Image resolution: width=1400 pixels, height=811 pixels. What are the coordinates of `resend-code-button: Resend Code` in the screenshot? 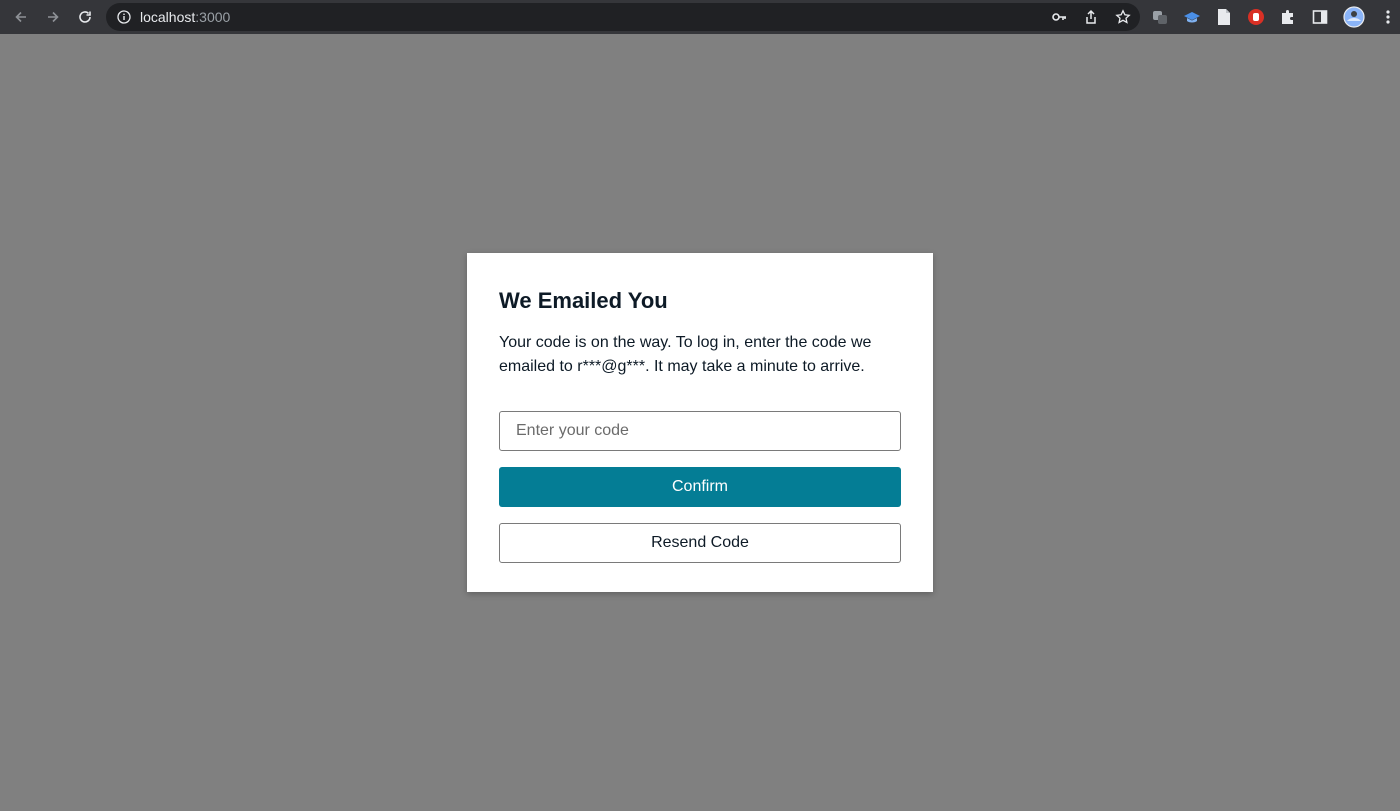 It's located at (700, 543).